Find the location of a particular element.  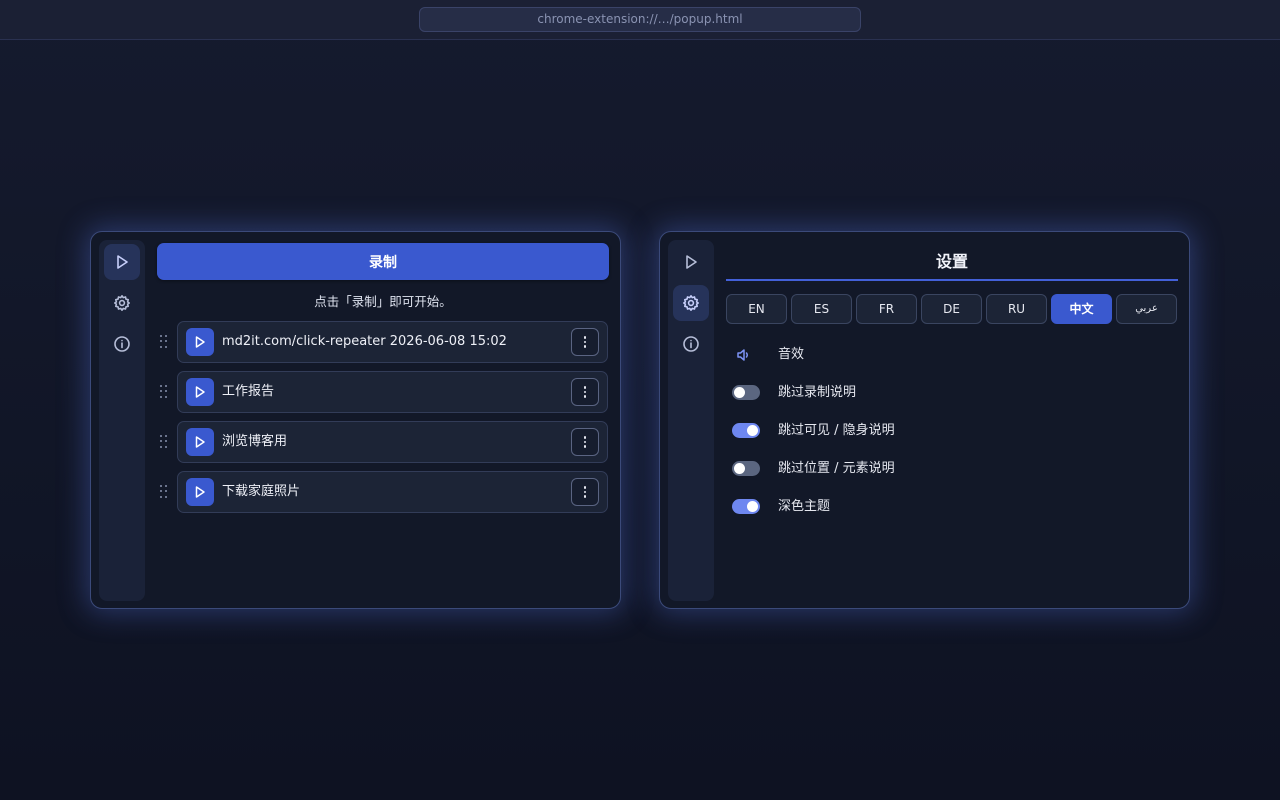

settings-title: 设置 is located at coordinates (951, 261).